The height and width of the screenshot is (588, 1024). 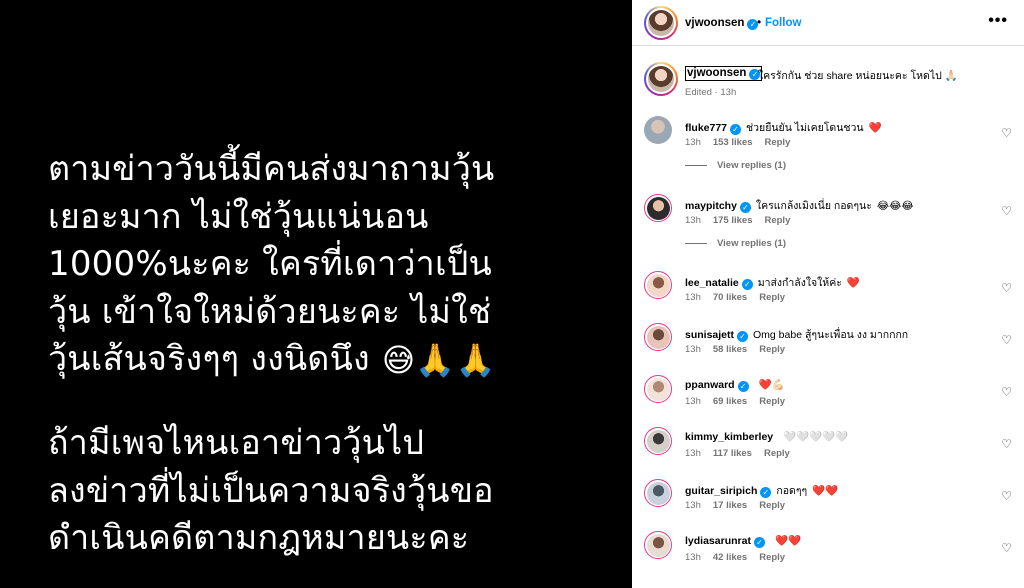 What do you see at coordinates (270, 311) in the screenshot?
I see `post-image-line: วุ้น เข้าใจใหม่ด้วยนะคะ ไม่ใช่` at bounding box center [270, 311].